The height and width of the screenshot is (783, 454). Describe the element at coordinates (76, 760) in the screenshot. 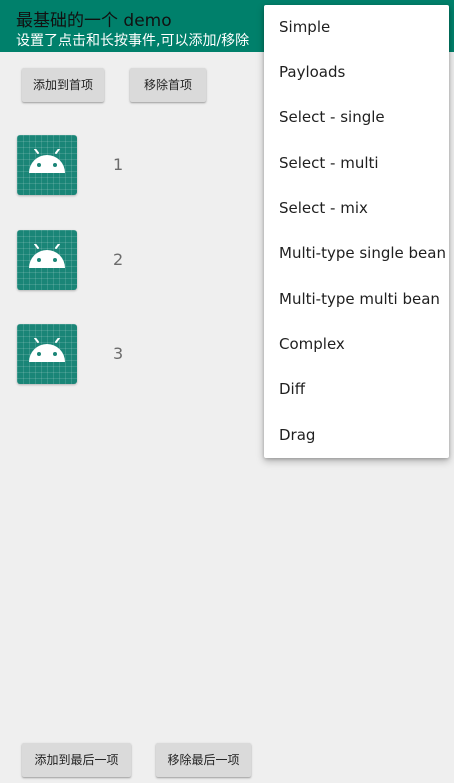

I see `add-last-button: 添加到最后一项` at that location.